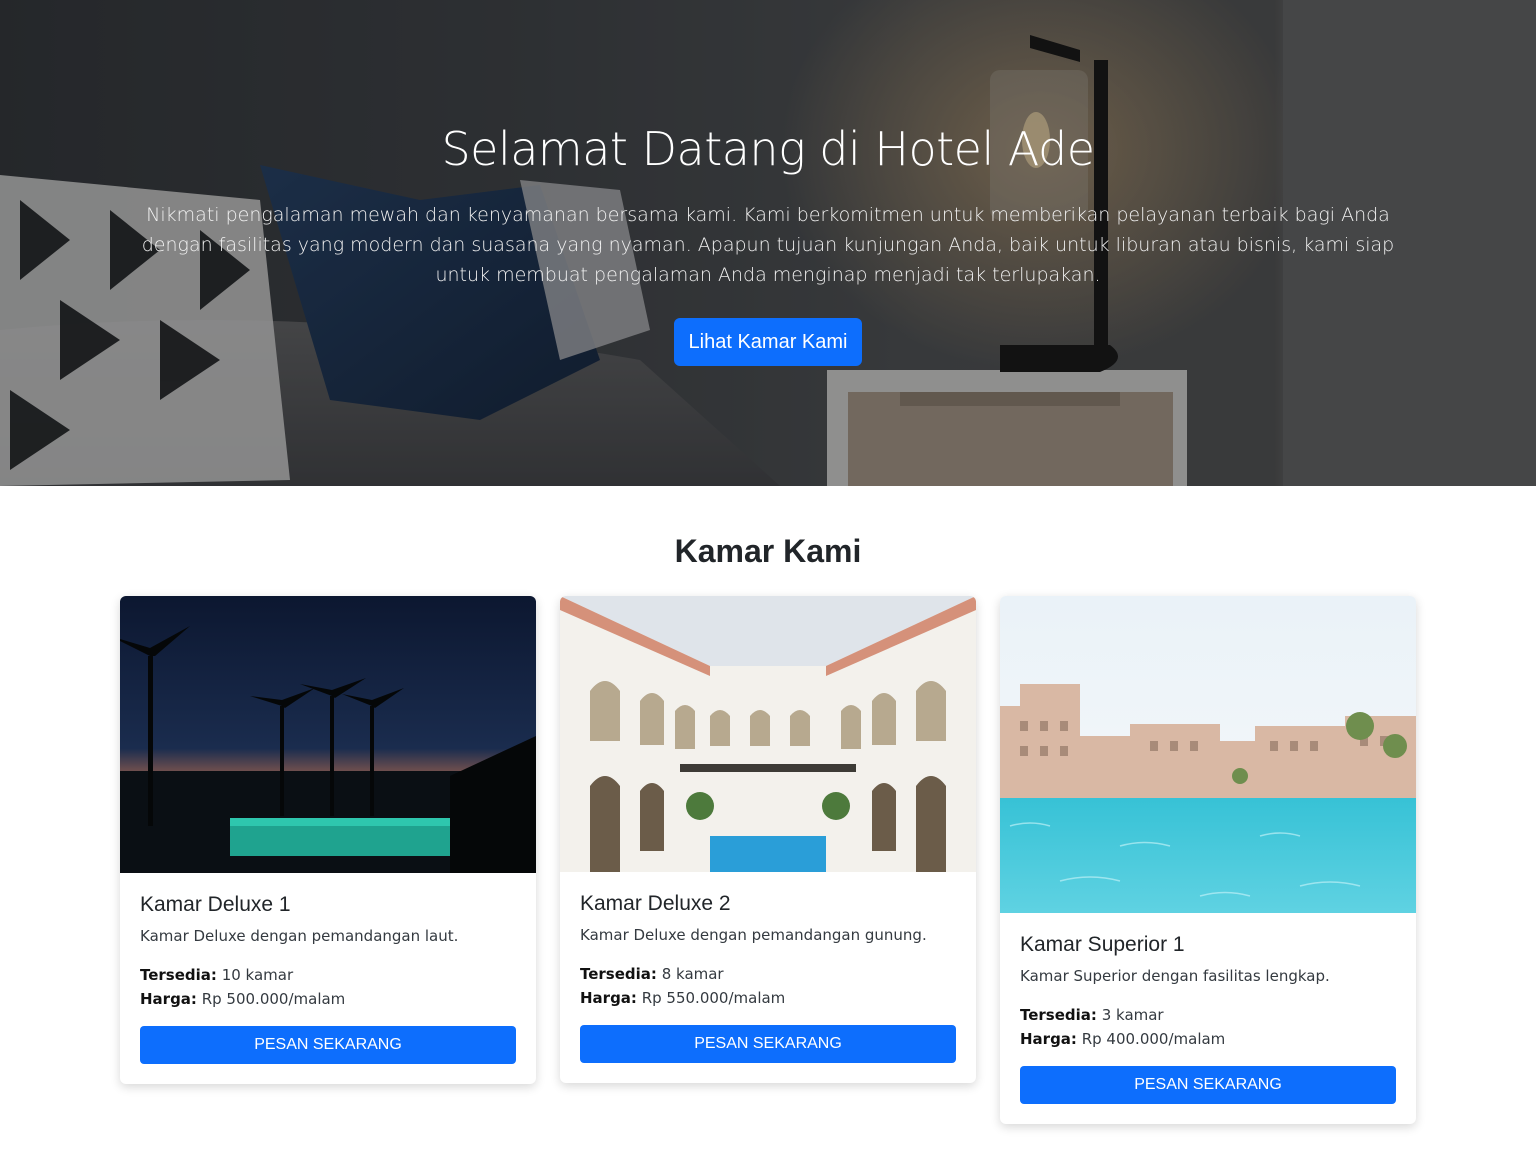 The image size is (1536, 1152). I want to click on room-image-courtyard, so click(768, 734).